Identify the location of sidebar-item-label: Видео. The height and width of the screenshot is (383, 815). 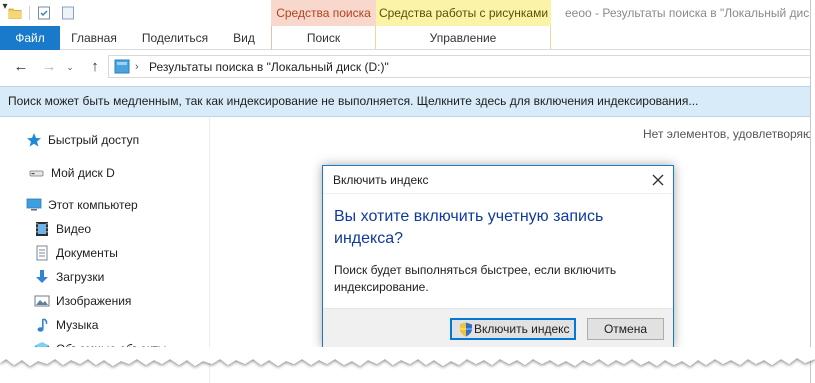
(74, 229).